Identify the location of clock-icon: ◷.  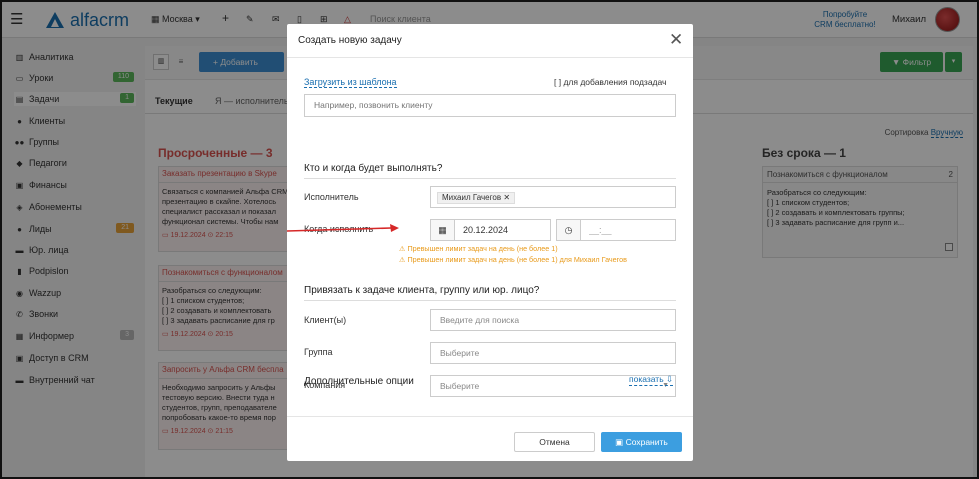
(568, 230).